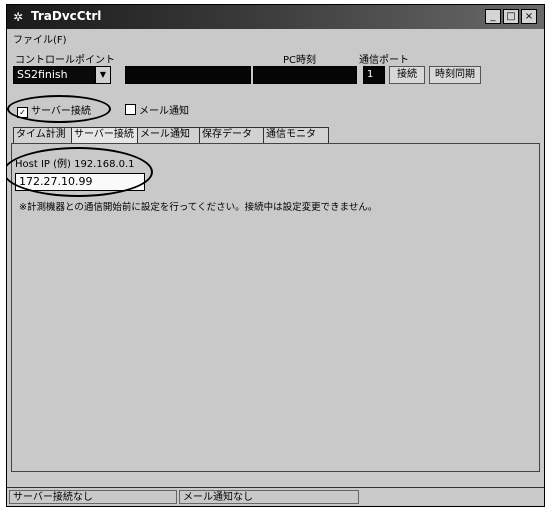  I want to click on tab-mail-notify: メール通知, so click(170, 135).